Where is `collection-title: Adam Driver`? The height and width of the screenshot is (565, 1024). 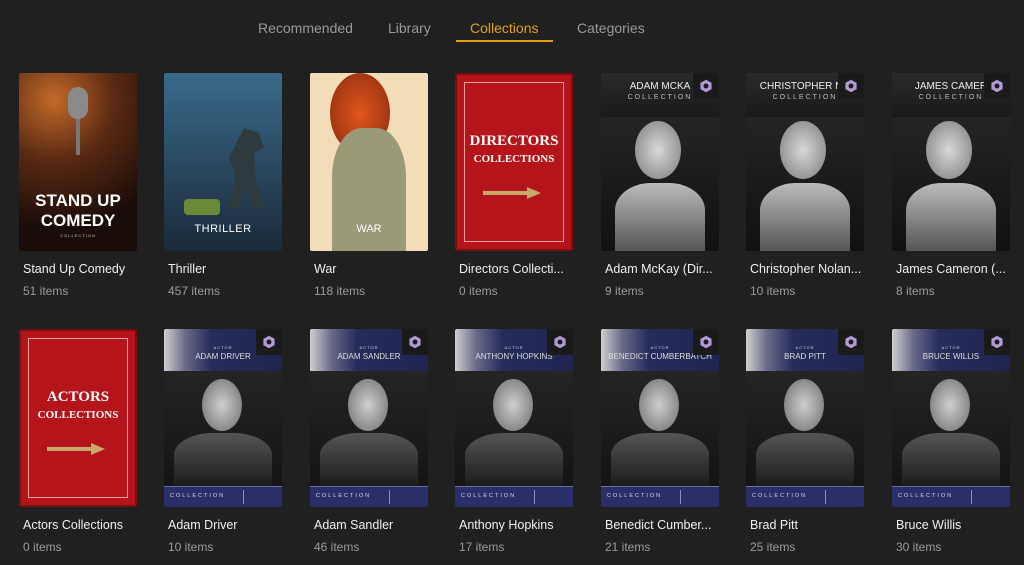
collection-title: Adam Driver is located at coordinates (238, 525).